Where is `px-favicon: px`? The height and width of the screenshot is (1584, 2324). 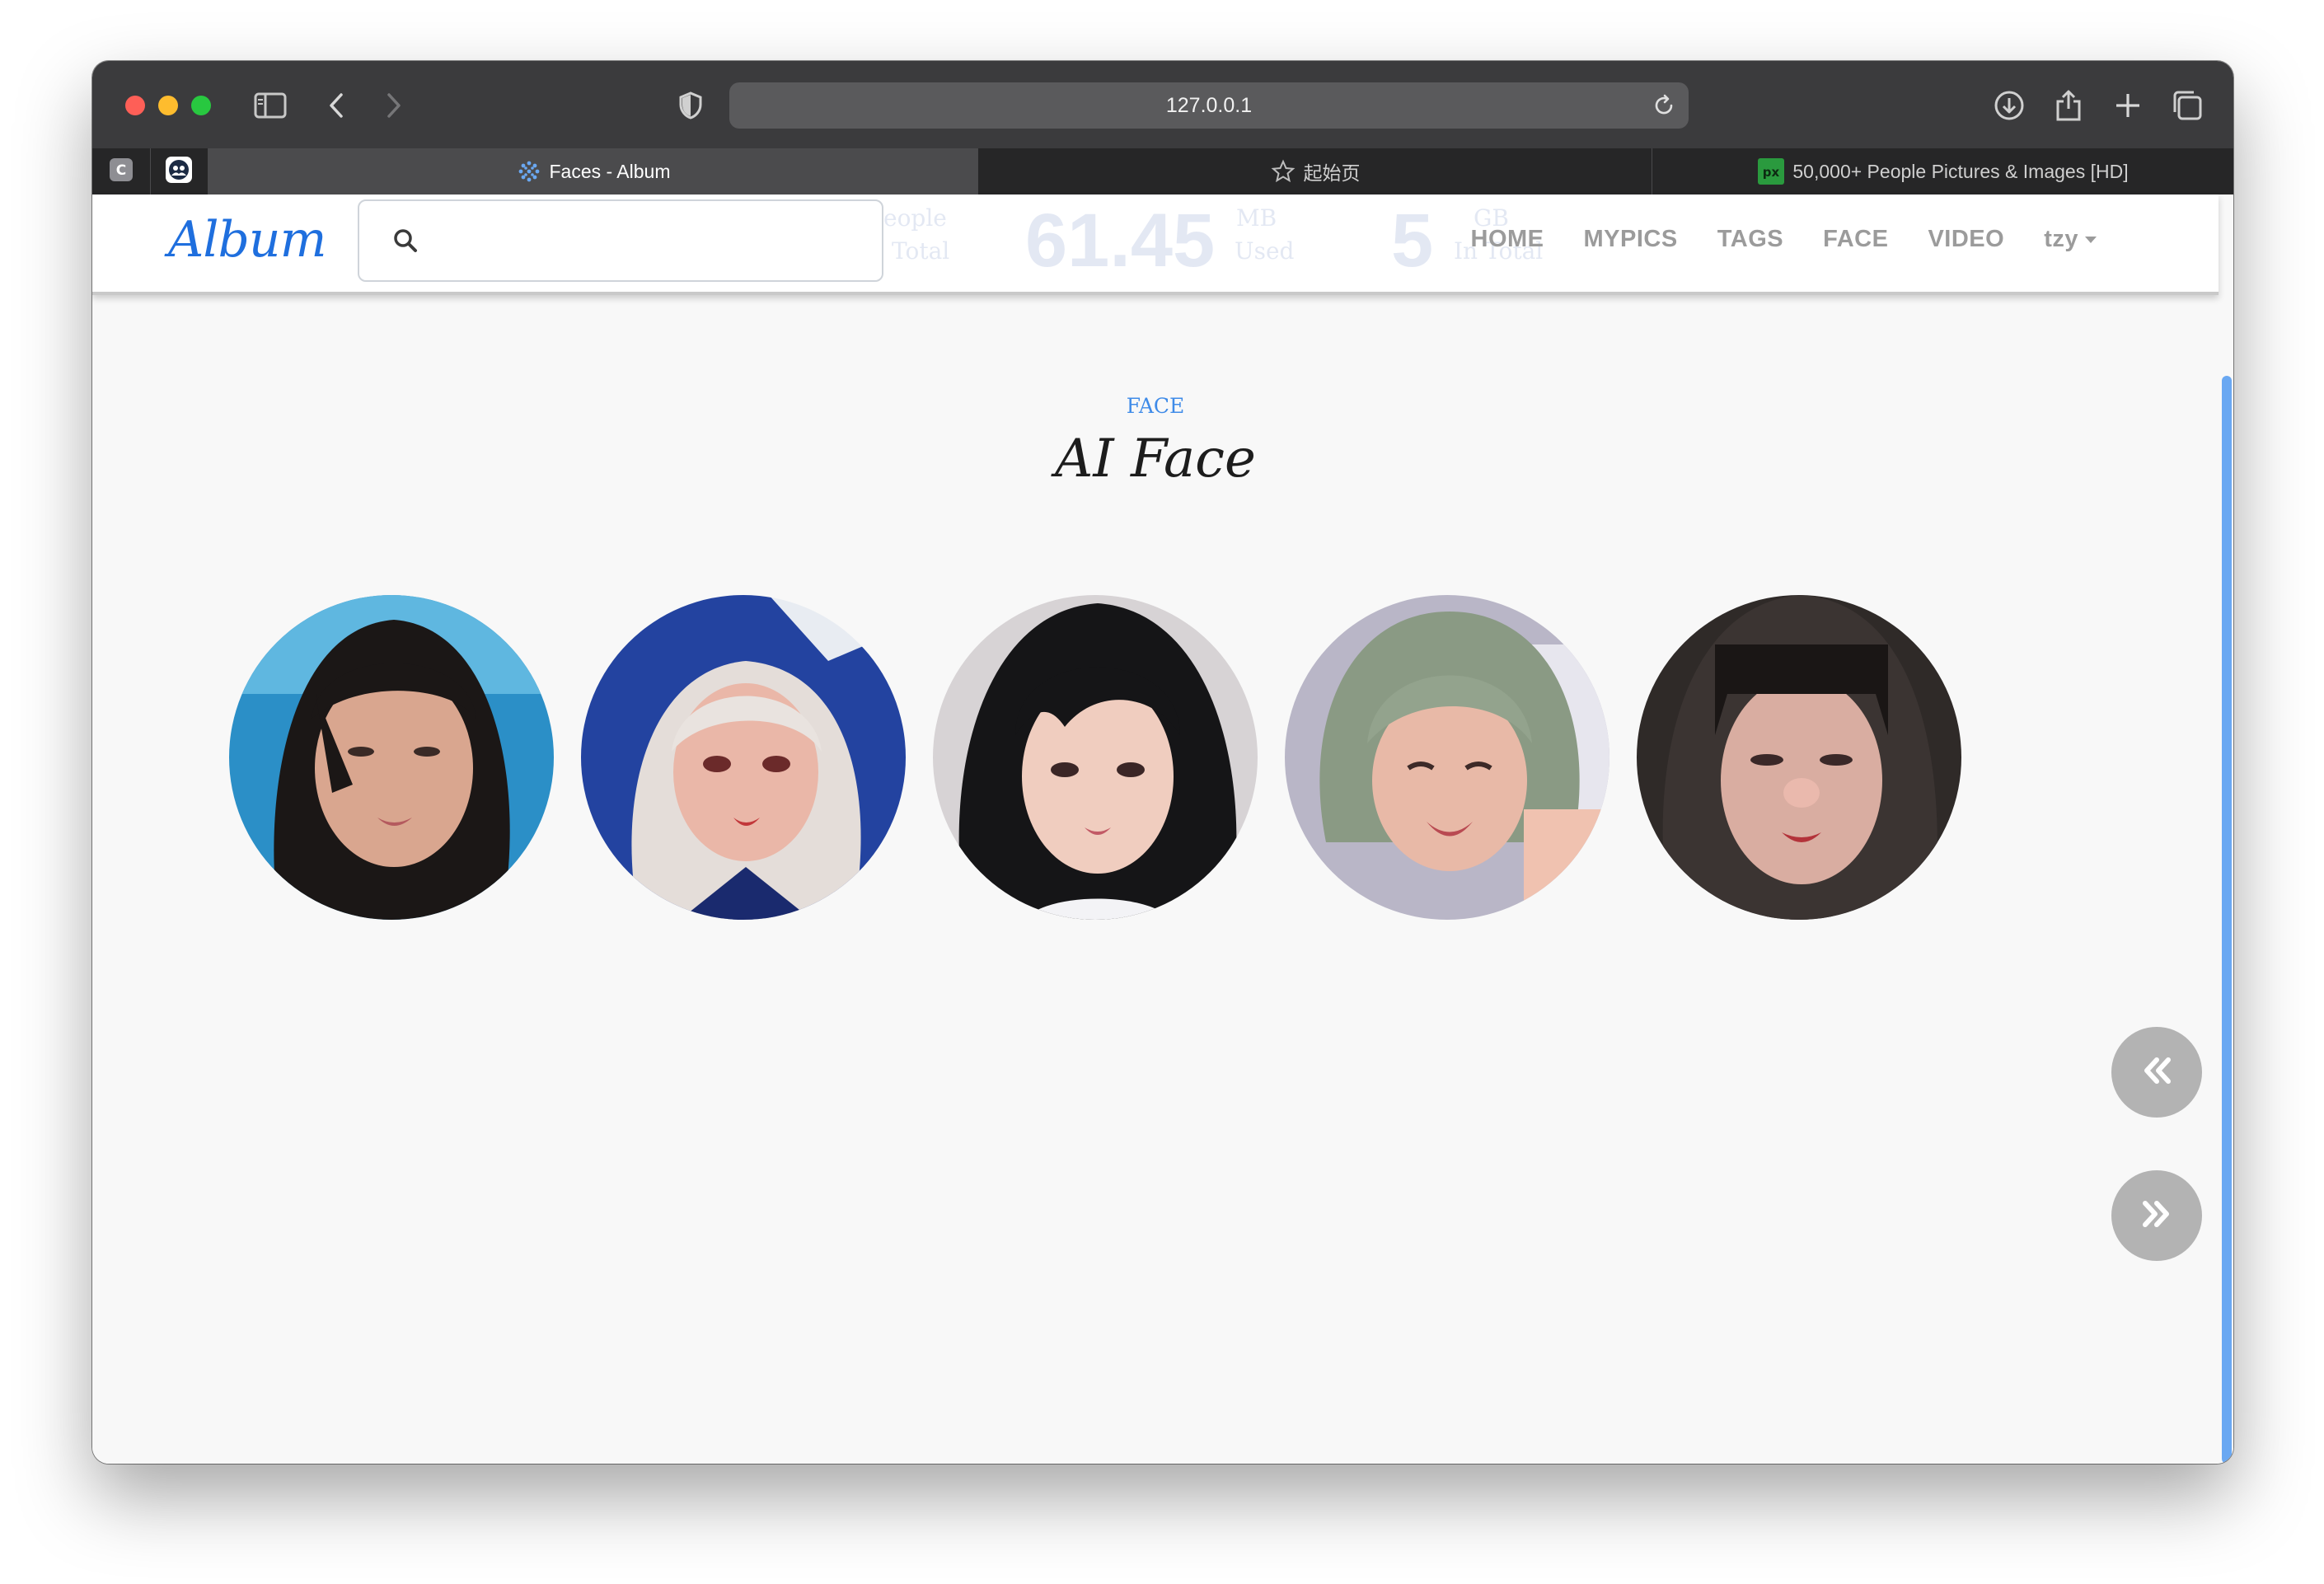
px-favicon: px is located at coordinates (1771, 171).